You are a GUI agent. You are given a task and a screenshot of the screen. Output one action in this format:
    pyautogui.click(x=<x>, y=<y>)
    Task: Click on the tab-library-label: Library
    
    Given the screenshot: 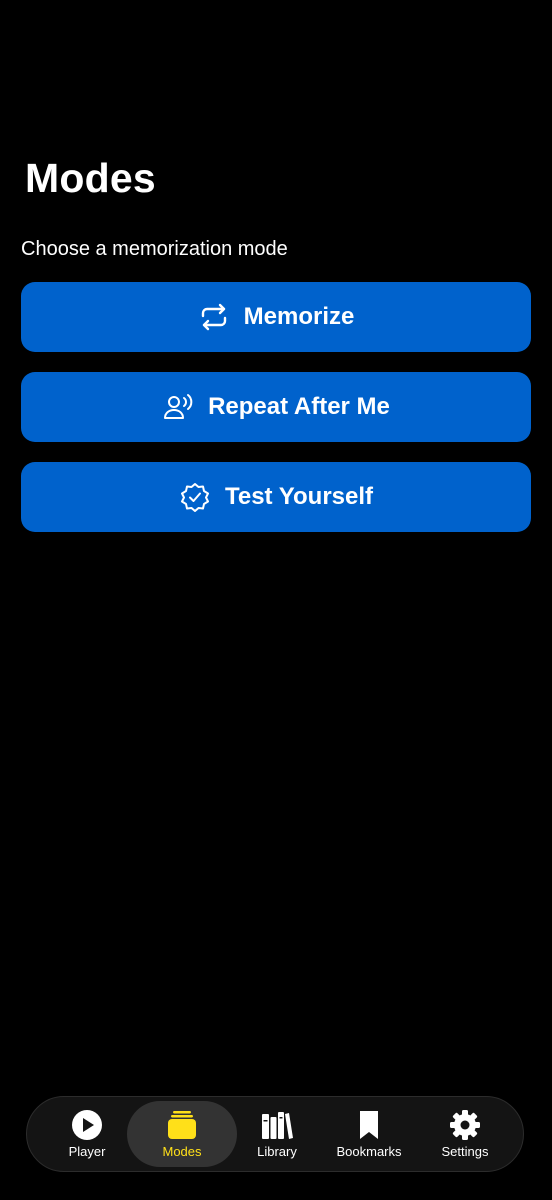 What is the action you would take?
    pyautogui.click(x=277, y=1151)
    